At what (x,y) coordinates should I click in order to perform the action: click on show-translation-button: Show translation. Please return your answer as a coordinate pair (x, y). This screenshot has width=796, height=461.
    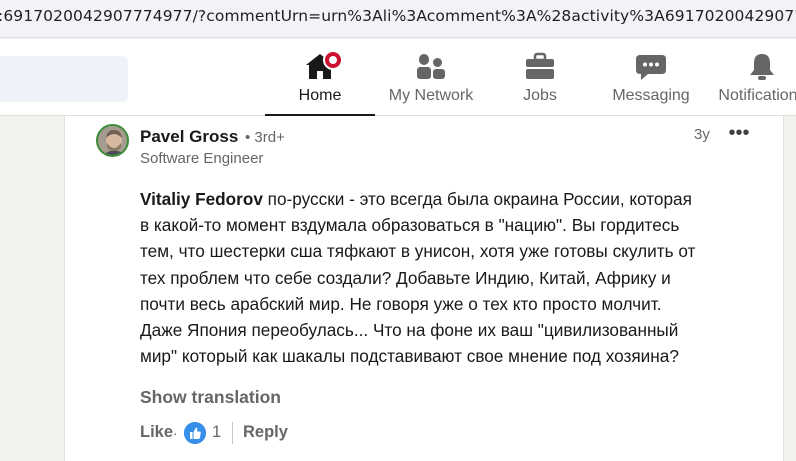
    Looking at the image, I should click on (210, 397).